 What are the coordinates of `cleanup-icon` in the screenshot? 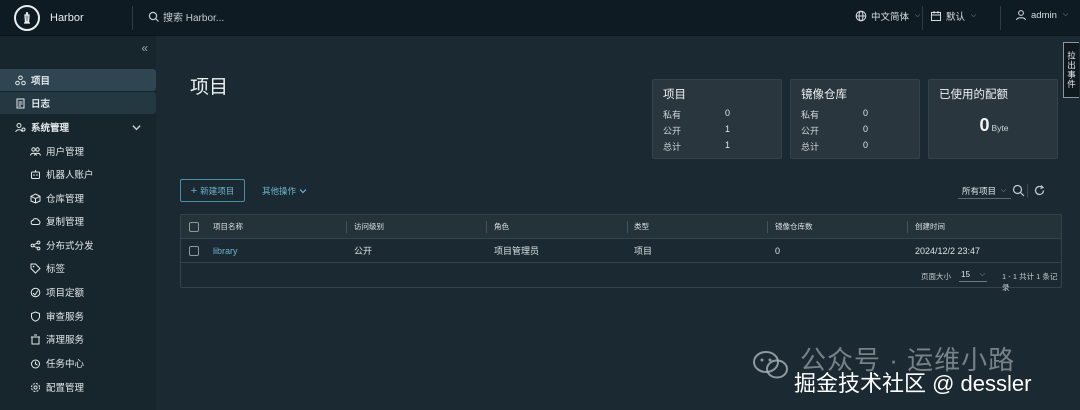 It's located at (35, 339).